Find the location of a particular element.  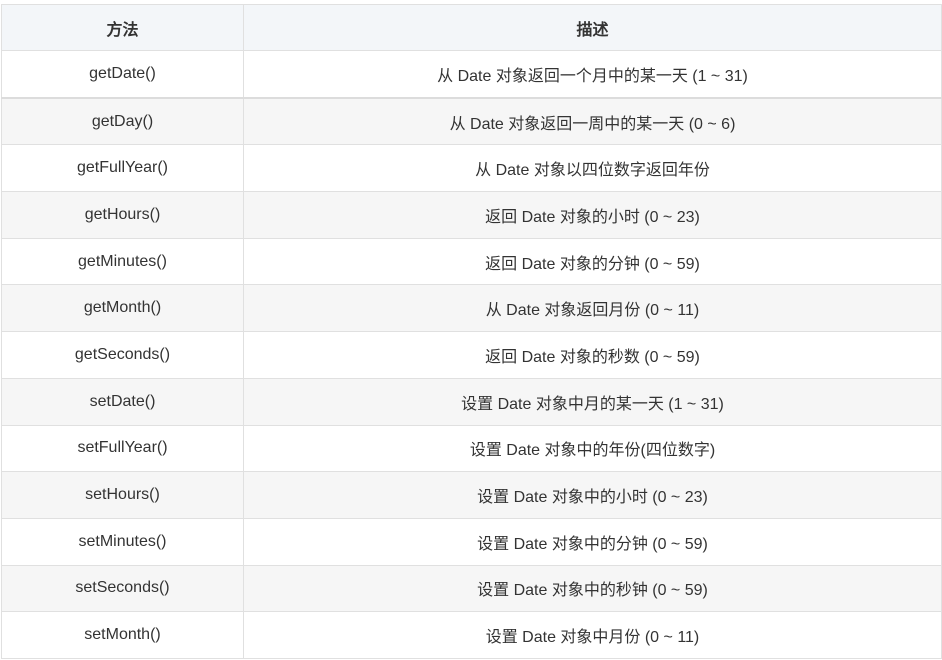

method-cell: getFullYear() is located at coordinates (122, 168).